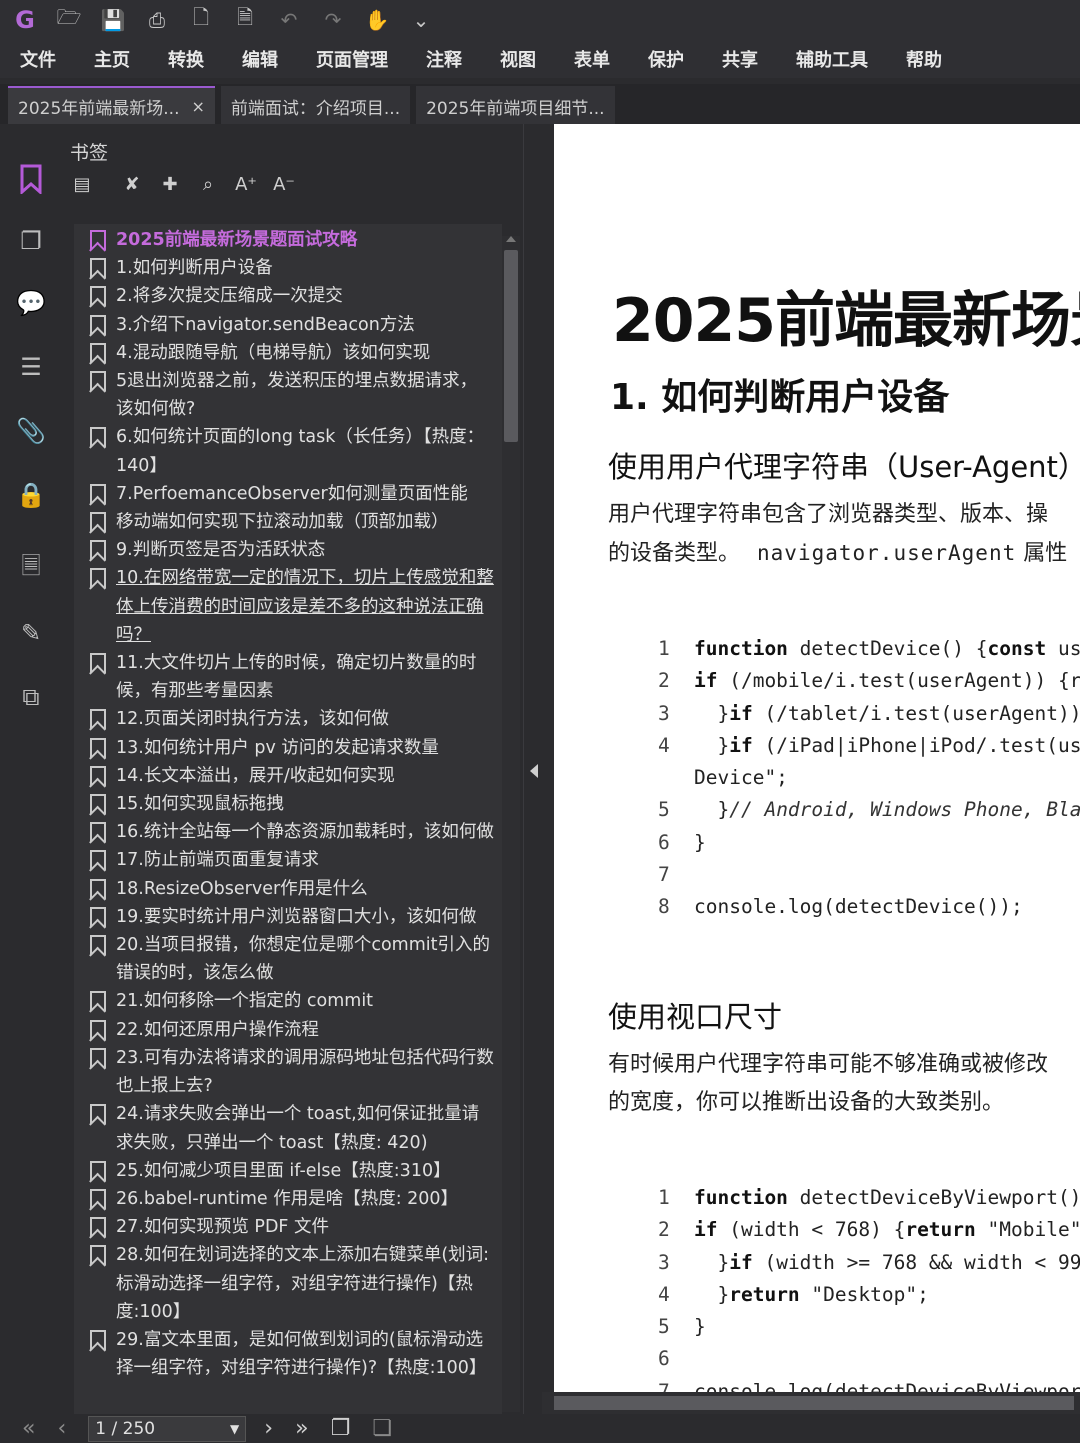  Describe the element at coordinates (113, 20) in the screenshot. I see `save-icon: 💾` at that location.